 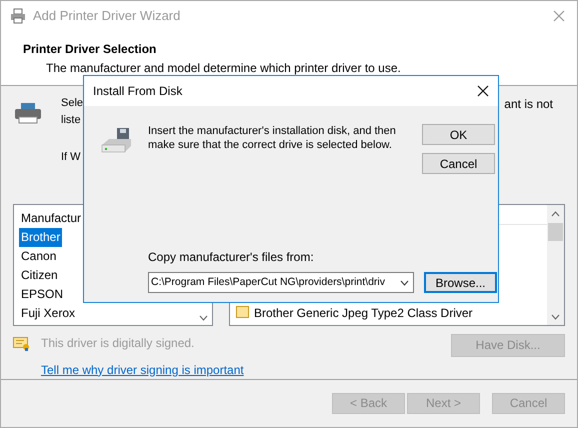 What do you see at coordinates (363, 313) in the screenshot?
I see `printer-item: Brother Generic Jpeg Type2 Class Driver` at bounding box center [363, 313].